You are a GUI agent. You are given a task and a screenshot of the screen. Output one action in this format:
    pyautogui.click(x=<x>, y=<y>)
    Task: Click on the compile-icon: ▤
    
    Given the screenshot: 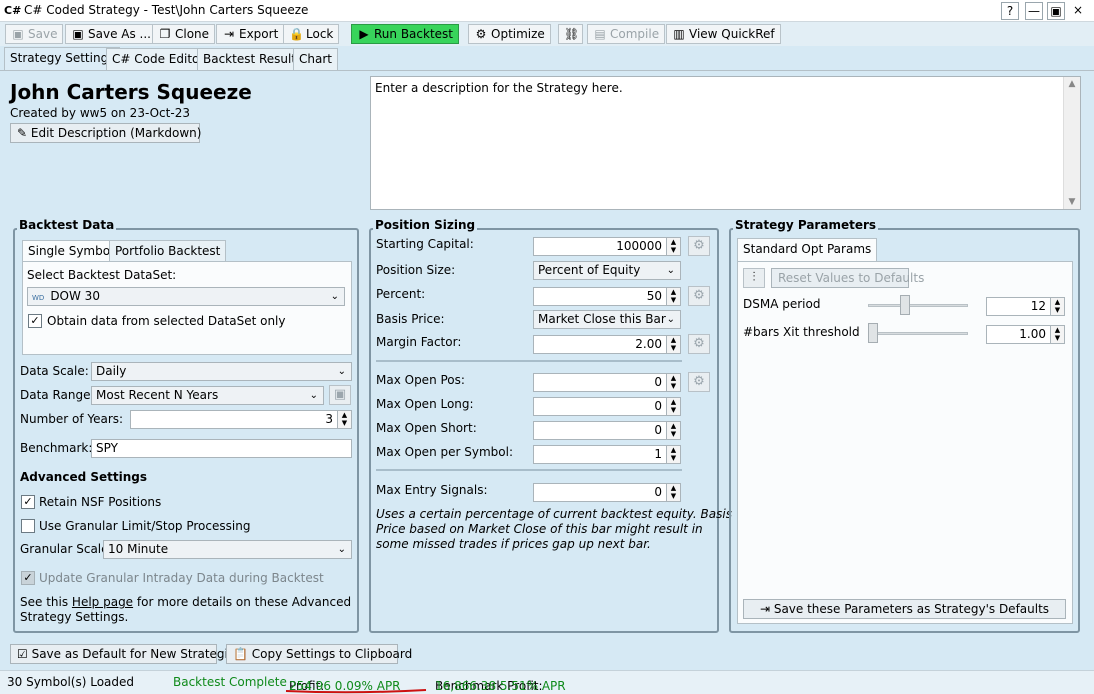 What is the action you would take?
    pyautogui.click(x=600, y=34)
    